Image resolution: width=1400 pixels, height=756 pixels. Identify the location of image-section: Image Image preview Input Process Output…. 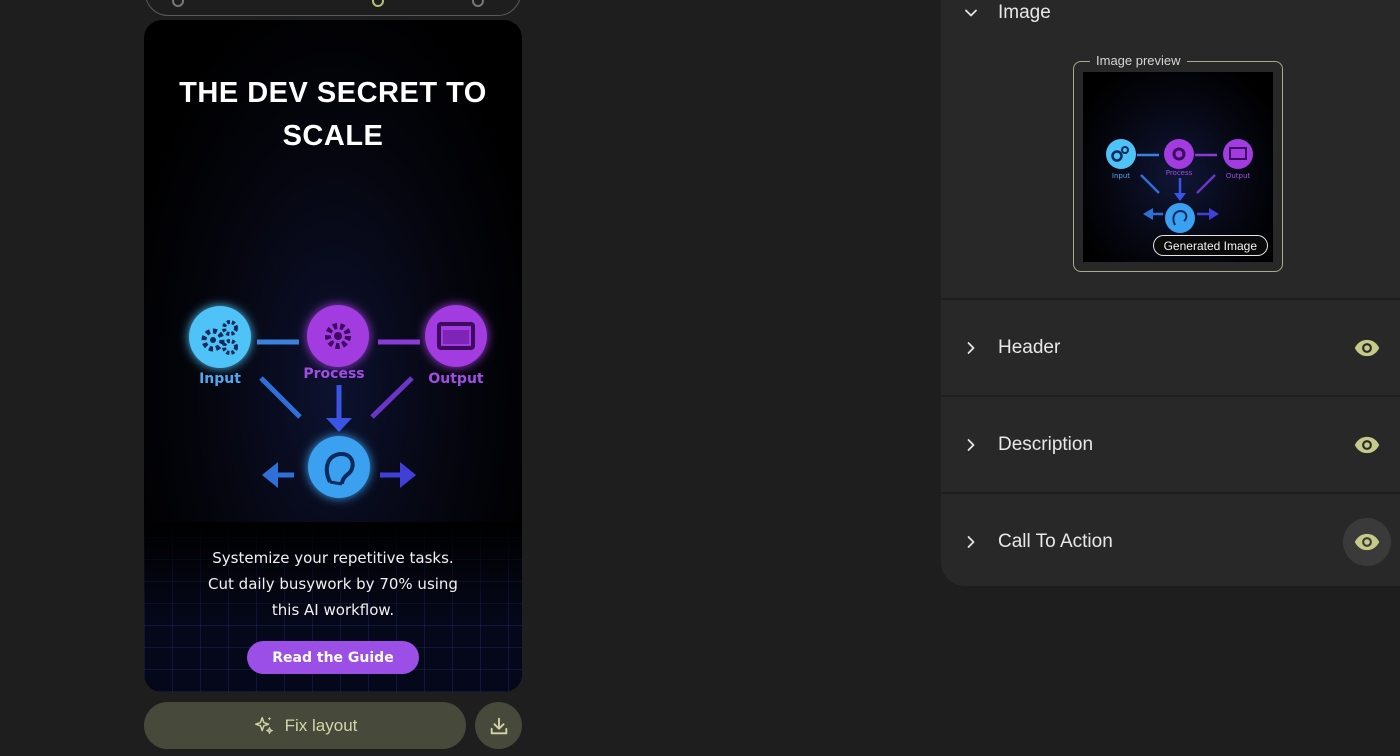
(1170, 149).